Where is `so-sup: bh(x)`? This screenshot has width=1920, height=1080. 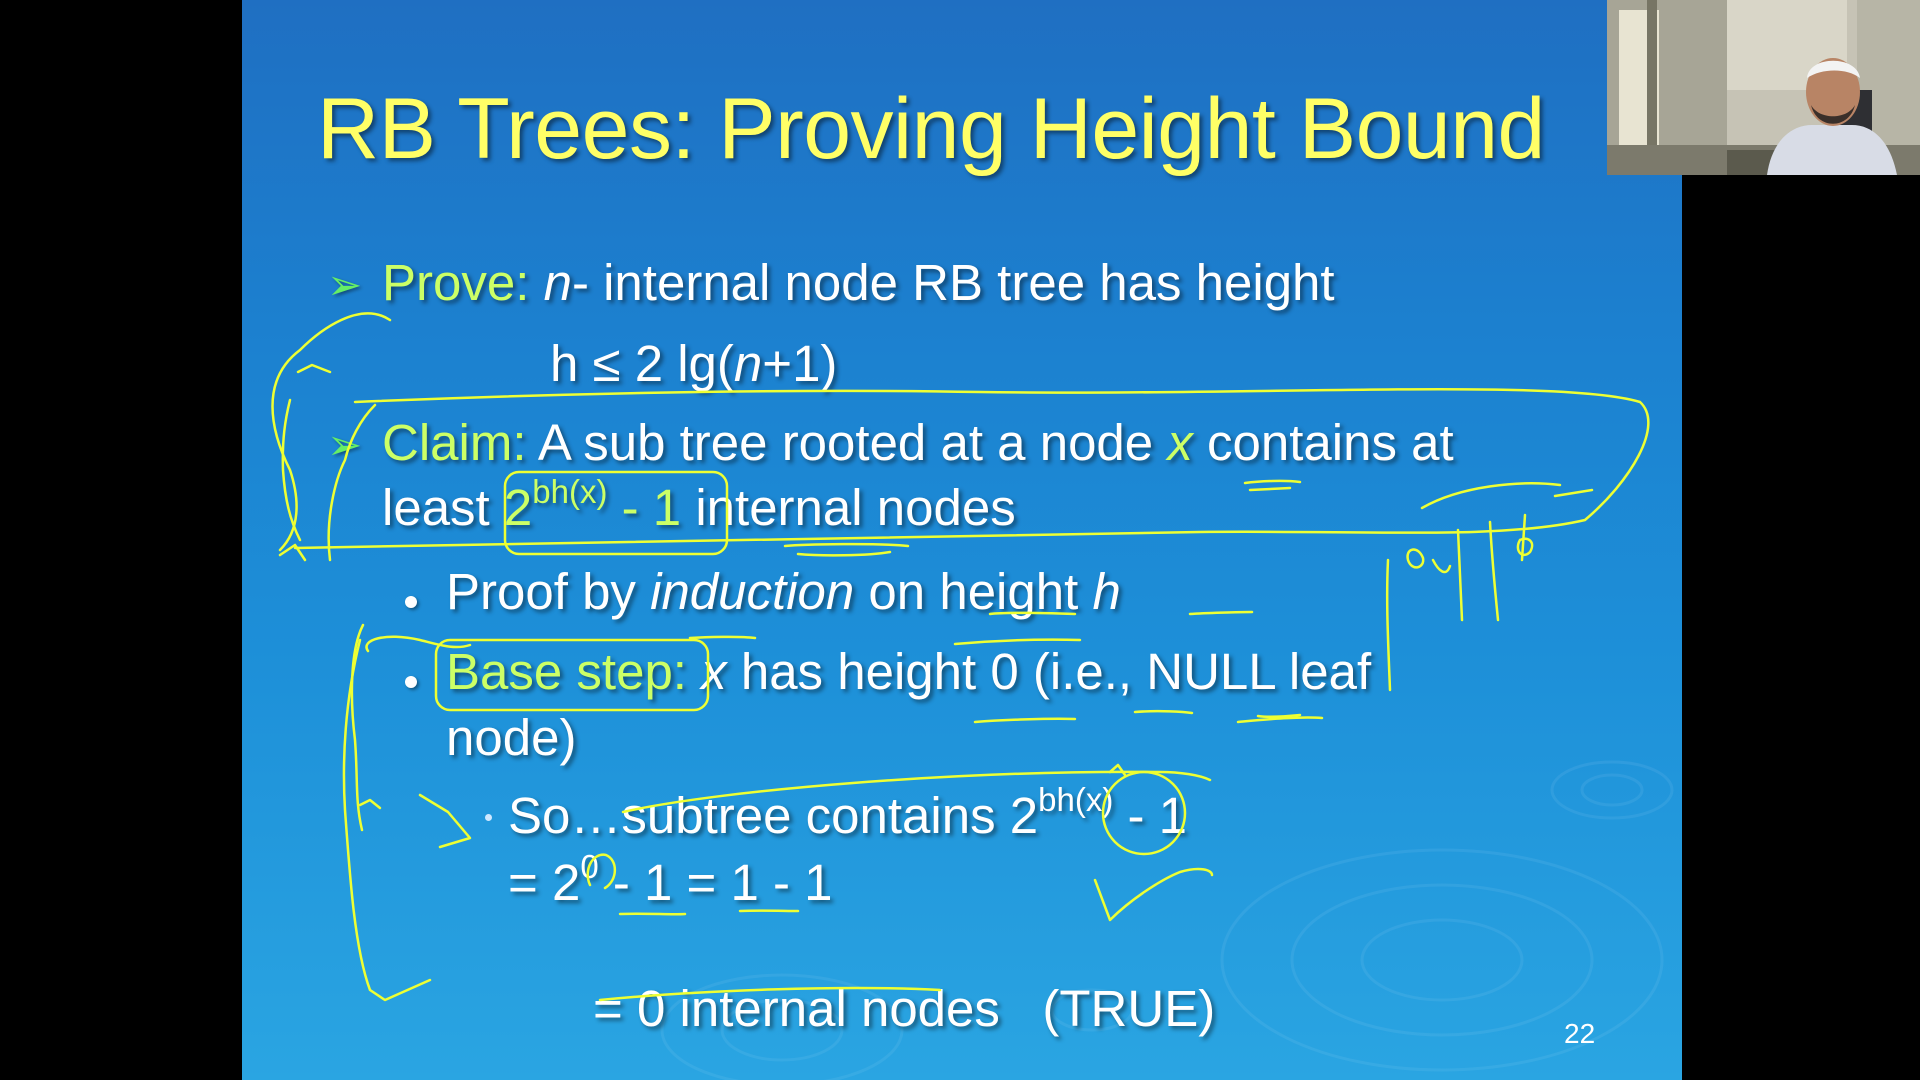 so-sup: bh(x) is located at coordinates (1076, 799).